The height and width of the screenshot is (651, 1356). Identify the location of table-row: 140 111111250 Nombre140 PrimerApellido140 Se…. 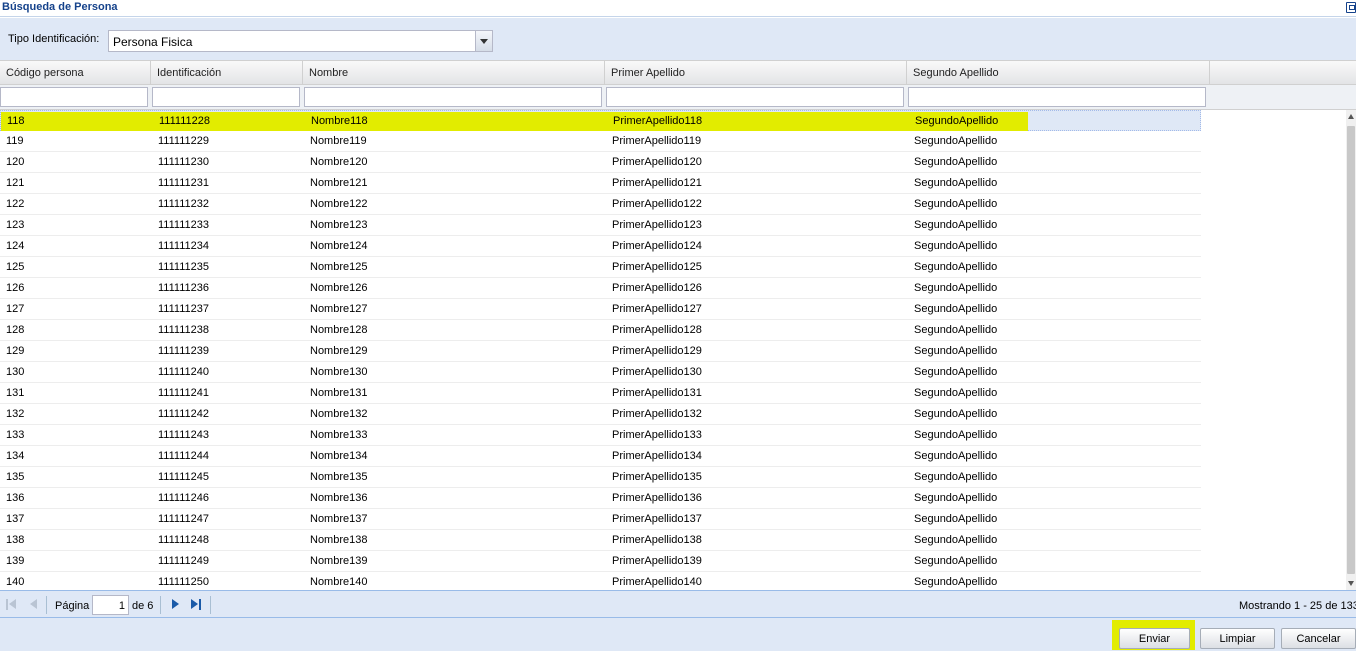
(600, 581).